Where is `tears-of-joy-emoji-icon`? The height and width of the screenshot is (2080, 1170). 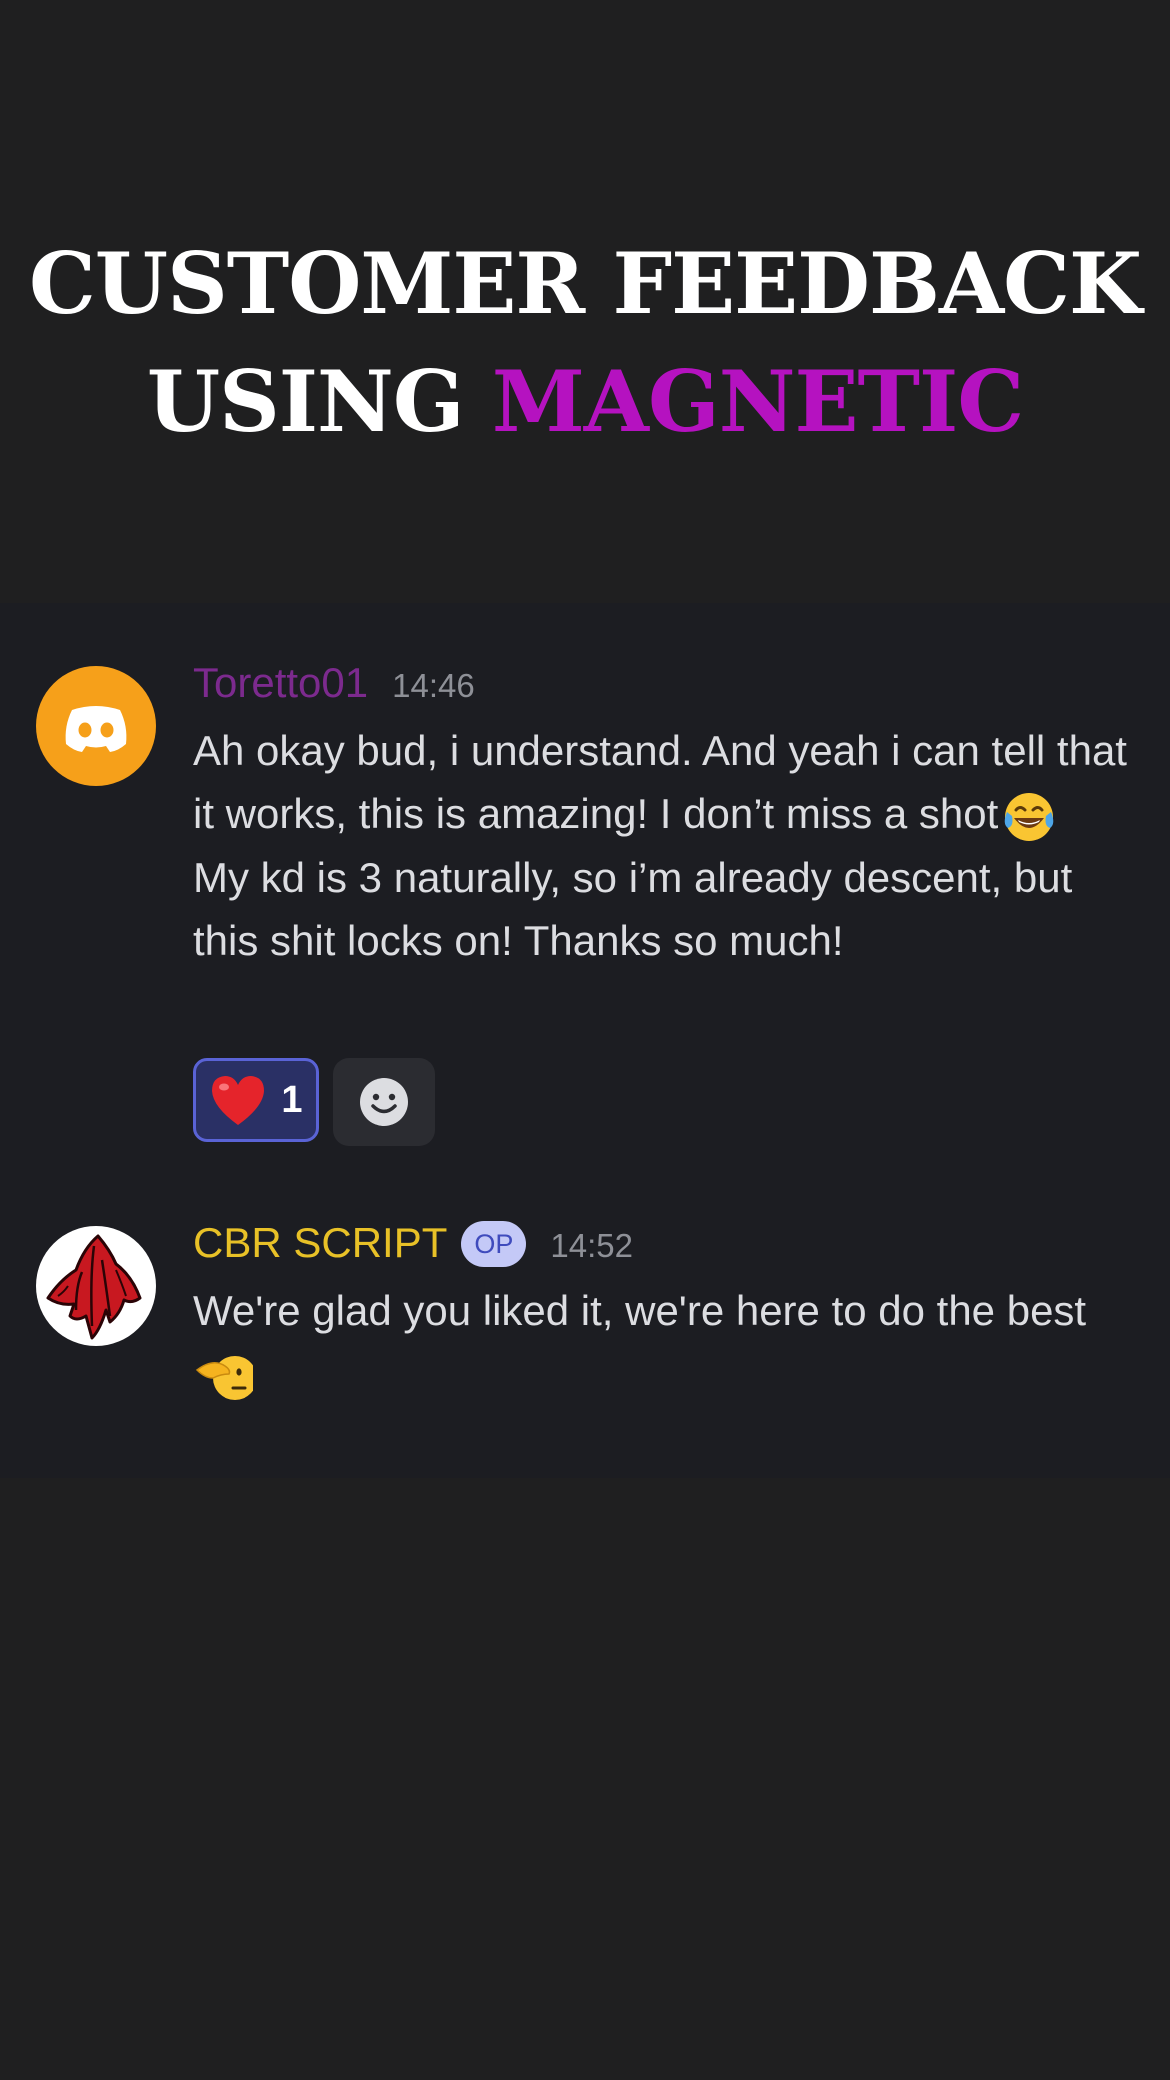 tears-of-joy-emoji-icon is located at coordinates (1029, 817).